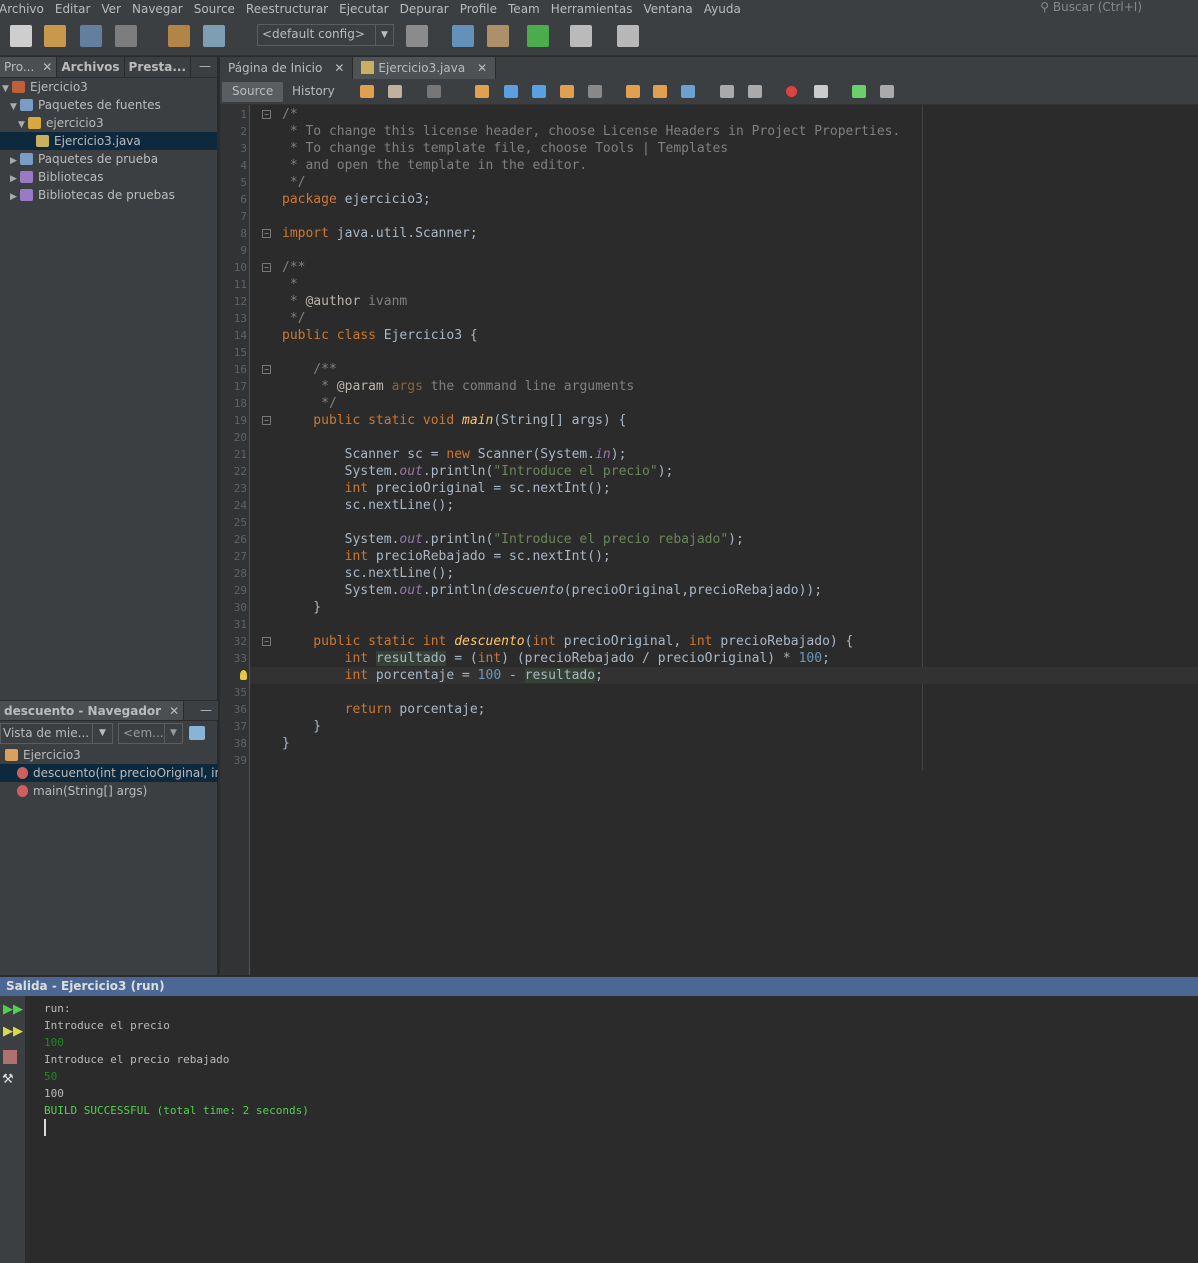  What do you see at coordinates (425, 68) in the screenshot?
I see `editor-tab: Ejercicio3.java ✕` at bounding box center [425, 68].